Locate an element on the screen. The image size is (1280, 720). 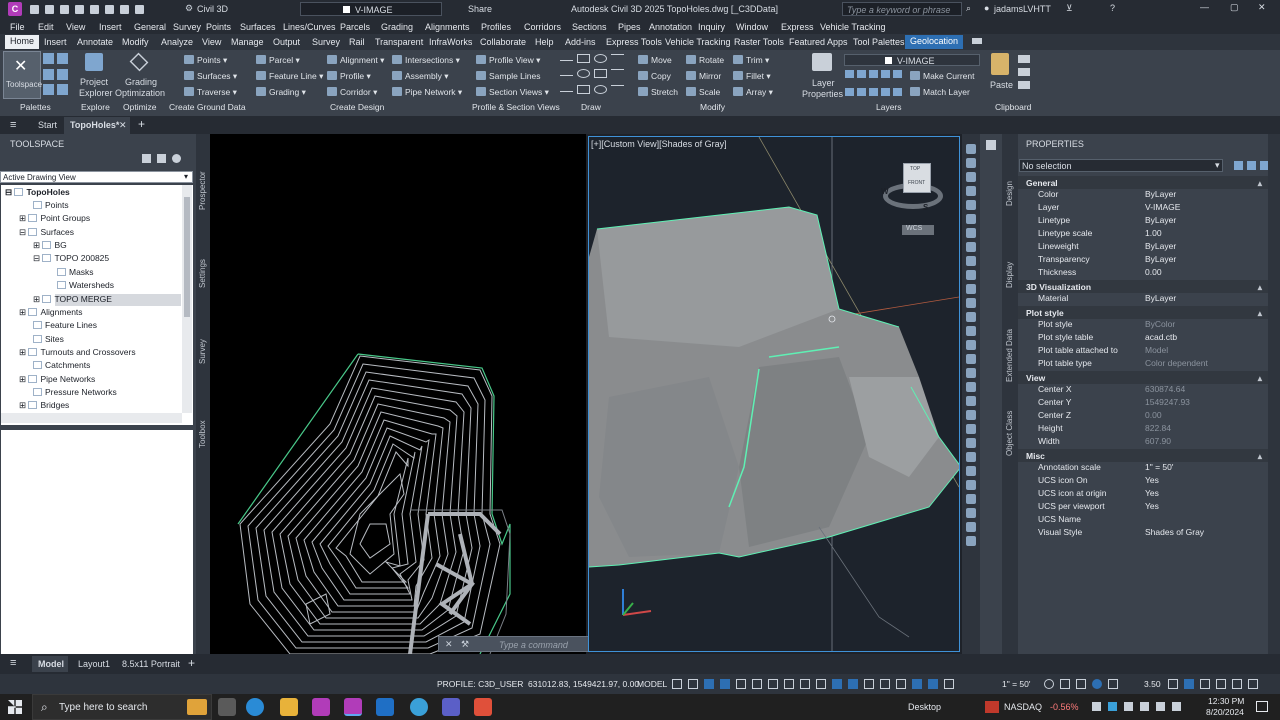
menu-item: Vehicle Tracking is located at coordinates (853, 27).